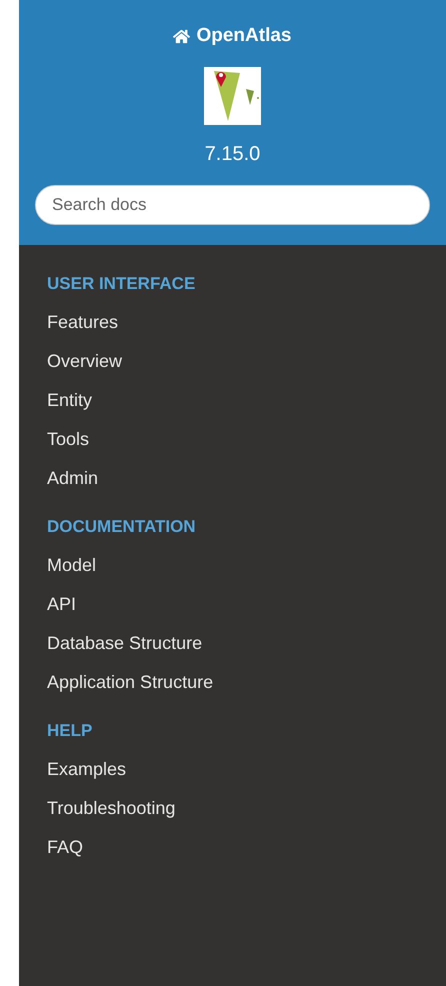  What do you see at coordinates (122, 527) in the screenshot?
I see `section-heading: DOCUMENTATION` at bounding box center [122, 527].